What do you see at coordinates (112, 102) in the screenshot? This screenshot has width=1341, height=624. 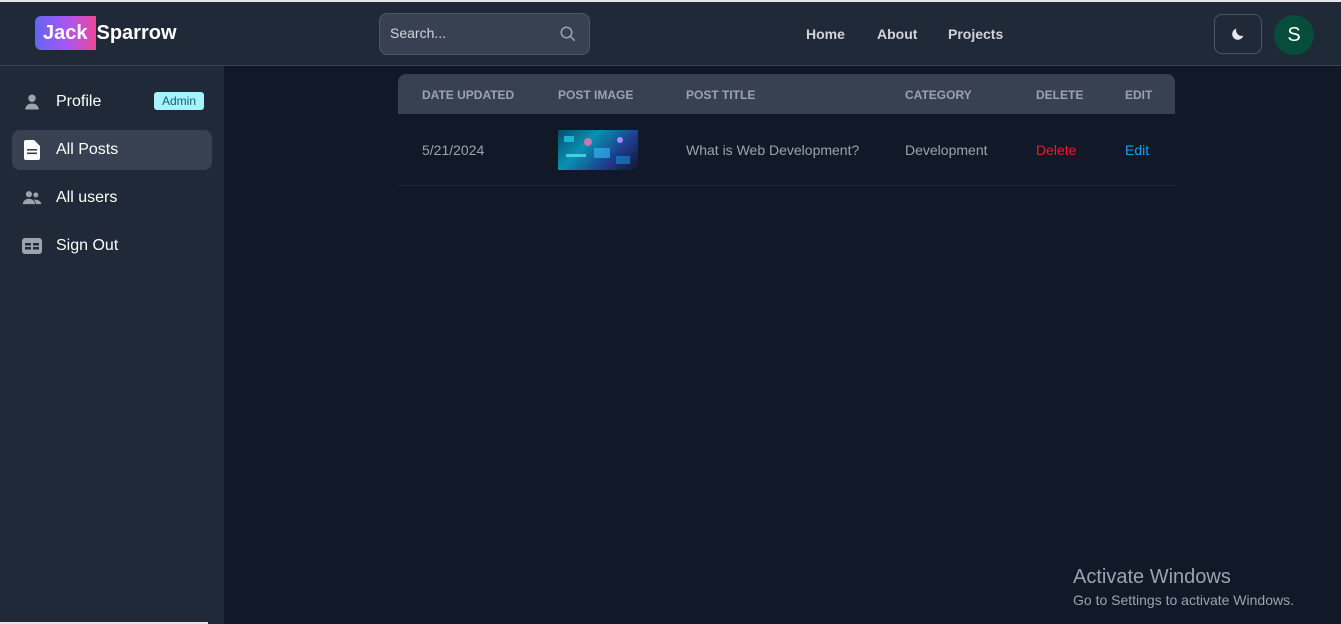 I see `sidebar-item-profile: Profile Admin` at bounding box center [112, 102].